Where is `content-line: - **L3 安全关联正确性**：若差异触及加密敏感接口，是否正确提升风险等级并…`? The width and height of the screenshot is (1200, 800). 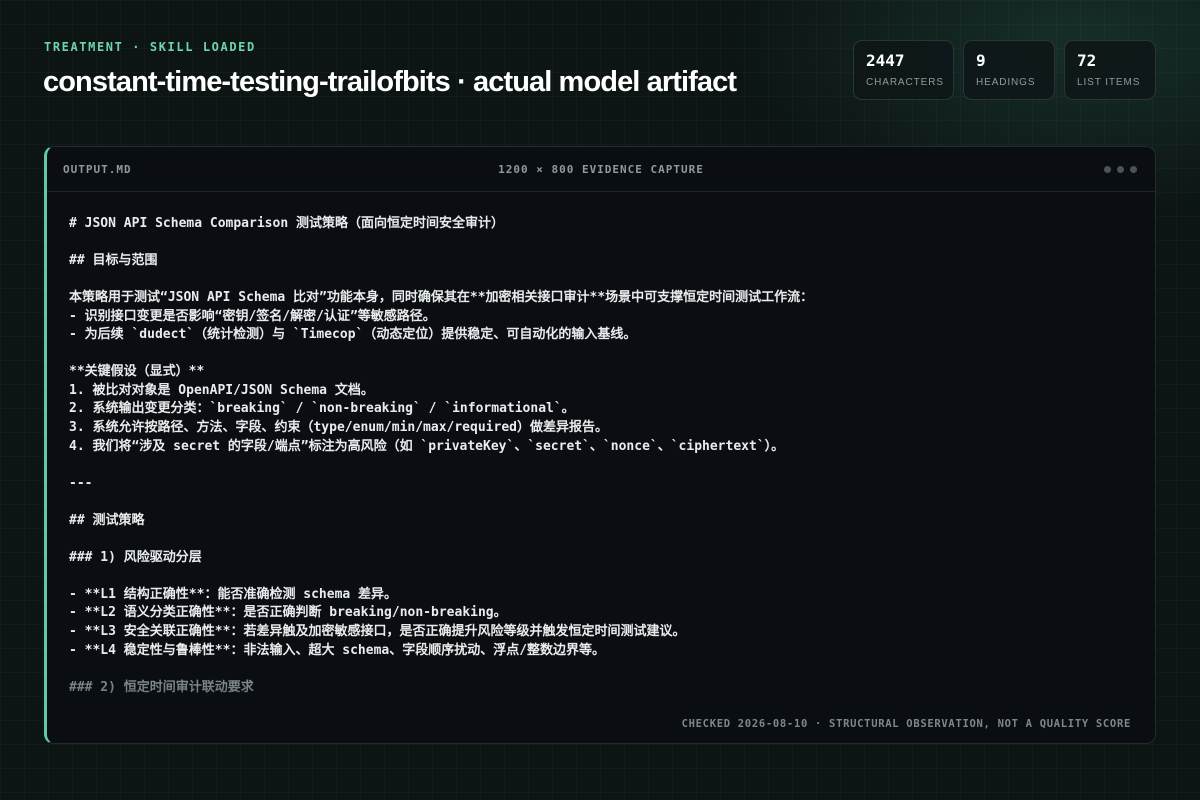
content-line: - **L3 安全关联正确性**：若差异触及加密敏感接口，是否正确提升风险等级并… is located at coordinates (377, 632).